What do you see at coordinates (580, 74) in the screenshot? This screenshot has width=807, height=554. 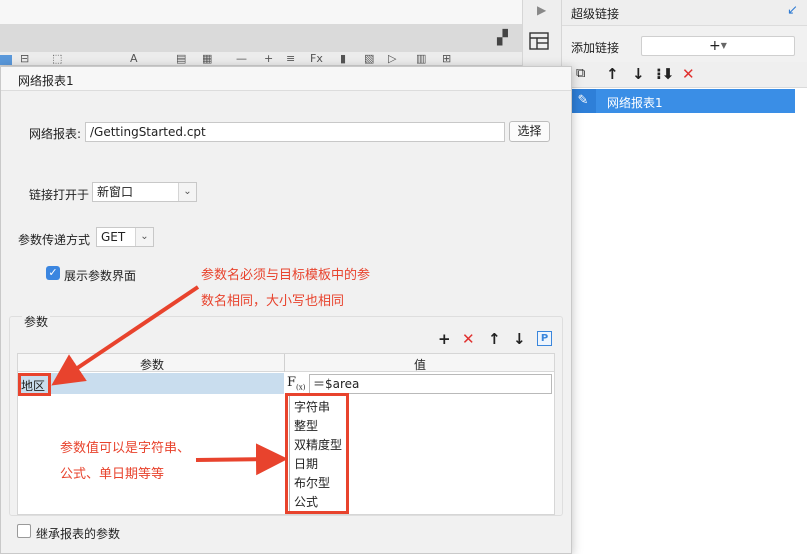 I see `copy-icon: ⧉` at bounding box center [580, 74].